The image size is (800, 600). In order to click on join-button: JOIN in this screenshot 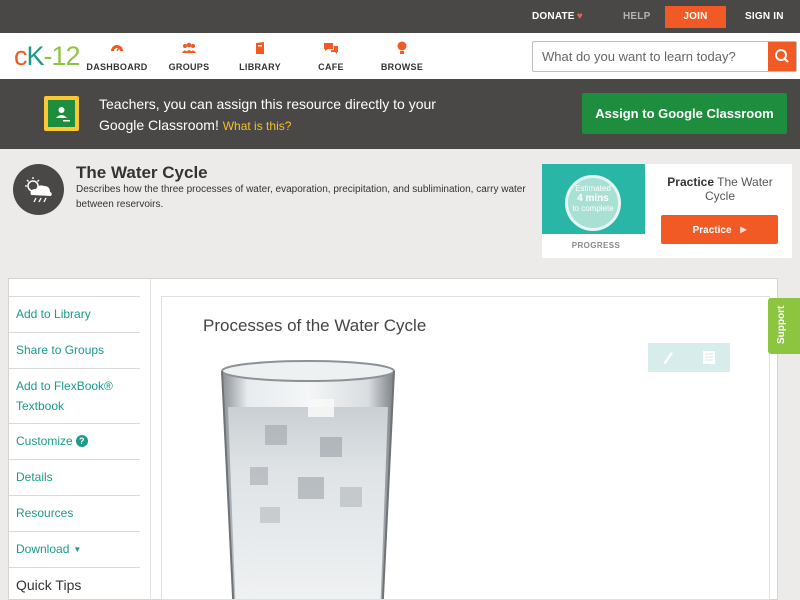, I will do `click(695, 17)`.